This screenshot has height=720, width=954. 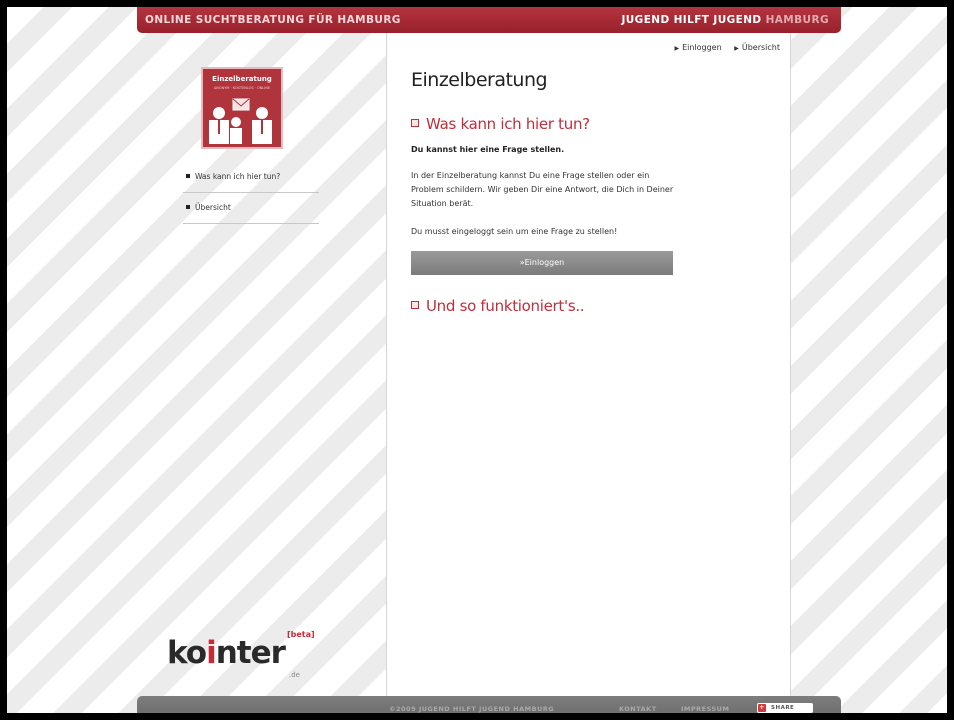 What do you see at coordinates (697, 47) in the screenshot?
I see `login-link: ▶ Einloggen` at bounding box center [697, 47].